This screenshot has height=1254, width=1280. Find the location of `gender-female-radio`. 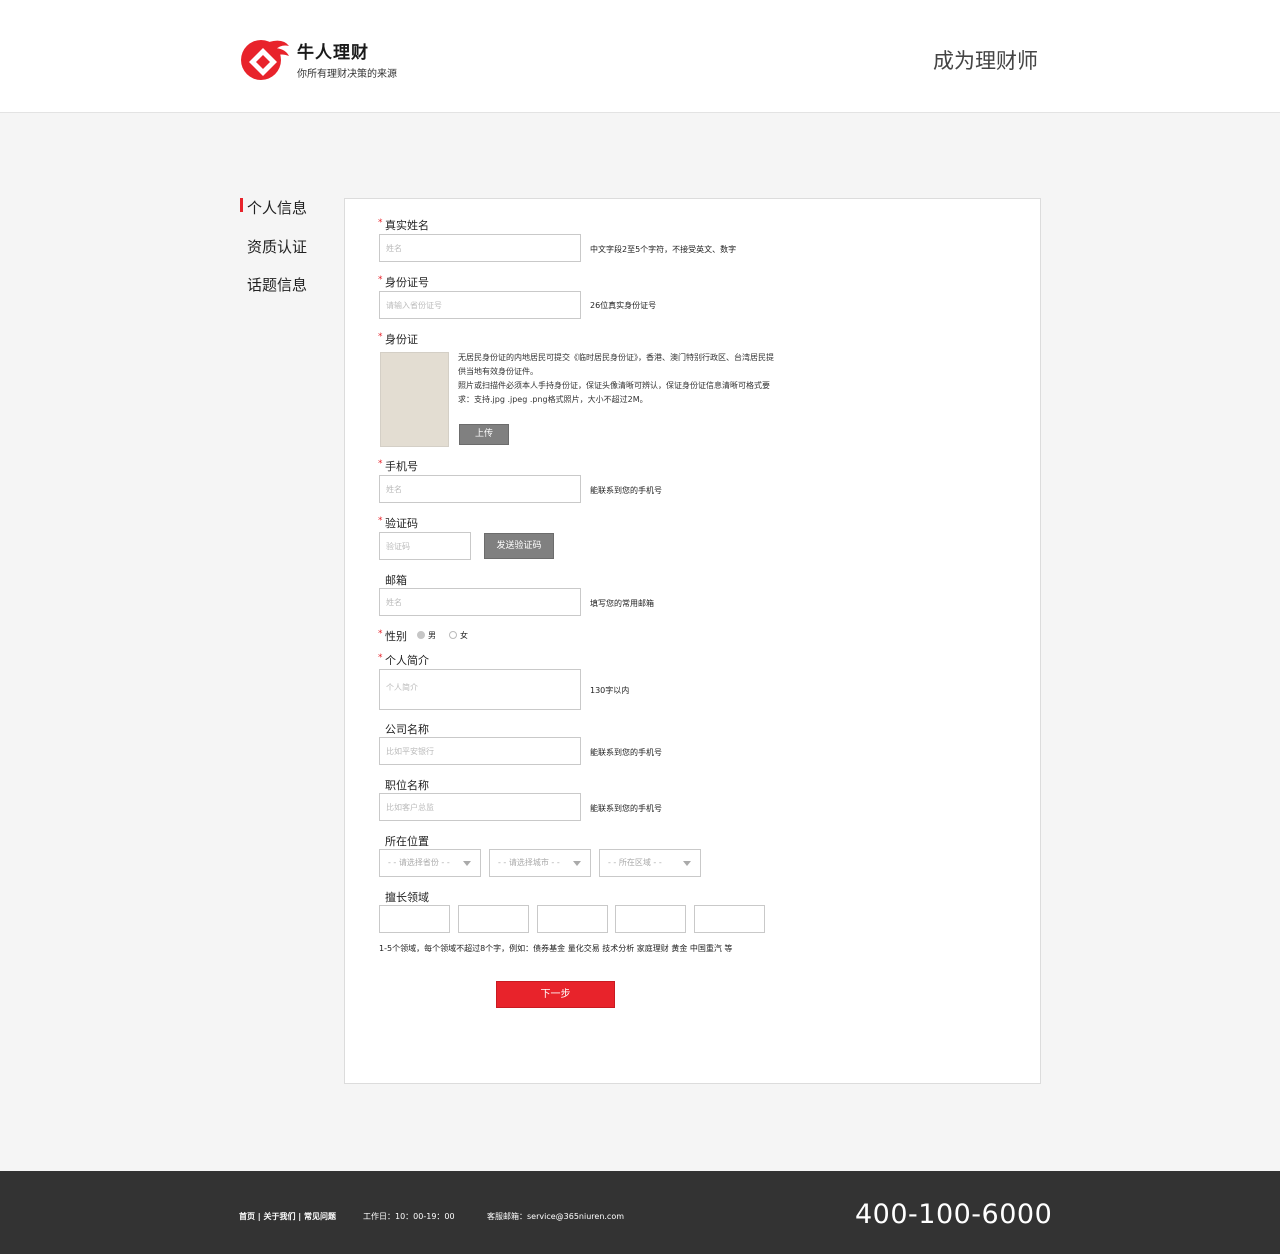

gender-female-radio is located at coordinates (453, 635).